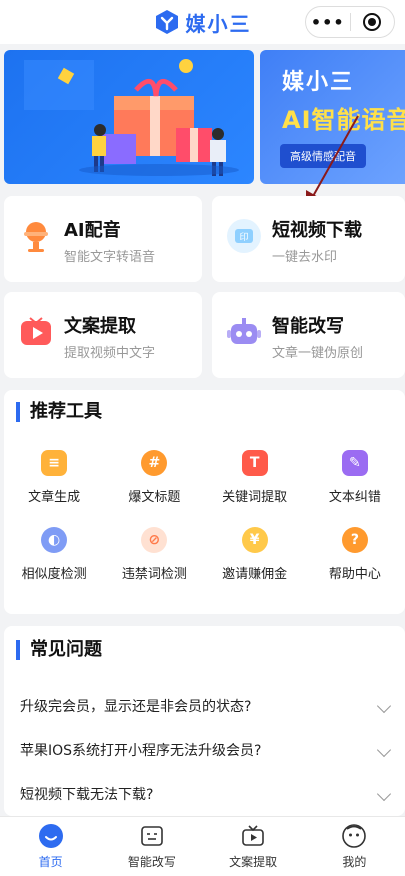  I want to click on coin-icon: ¥, so click(254, 540).